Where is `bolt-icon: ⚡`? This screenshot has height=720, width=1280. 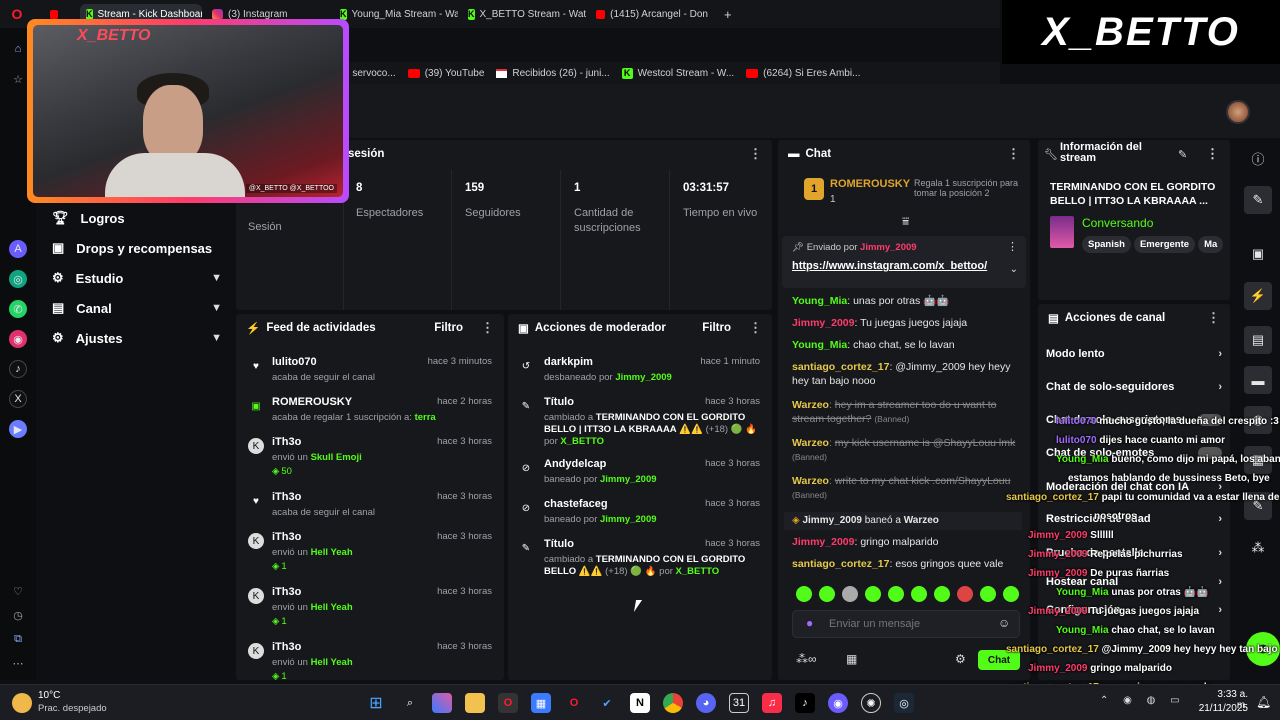
bolt-icon: ⚡ is located at coordinates (1258, 296).